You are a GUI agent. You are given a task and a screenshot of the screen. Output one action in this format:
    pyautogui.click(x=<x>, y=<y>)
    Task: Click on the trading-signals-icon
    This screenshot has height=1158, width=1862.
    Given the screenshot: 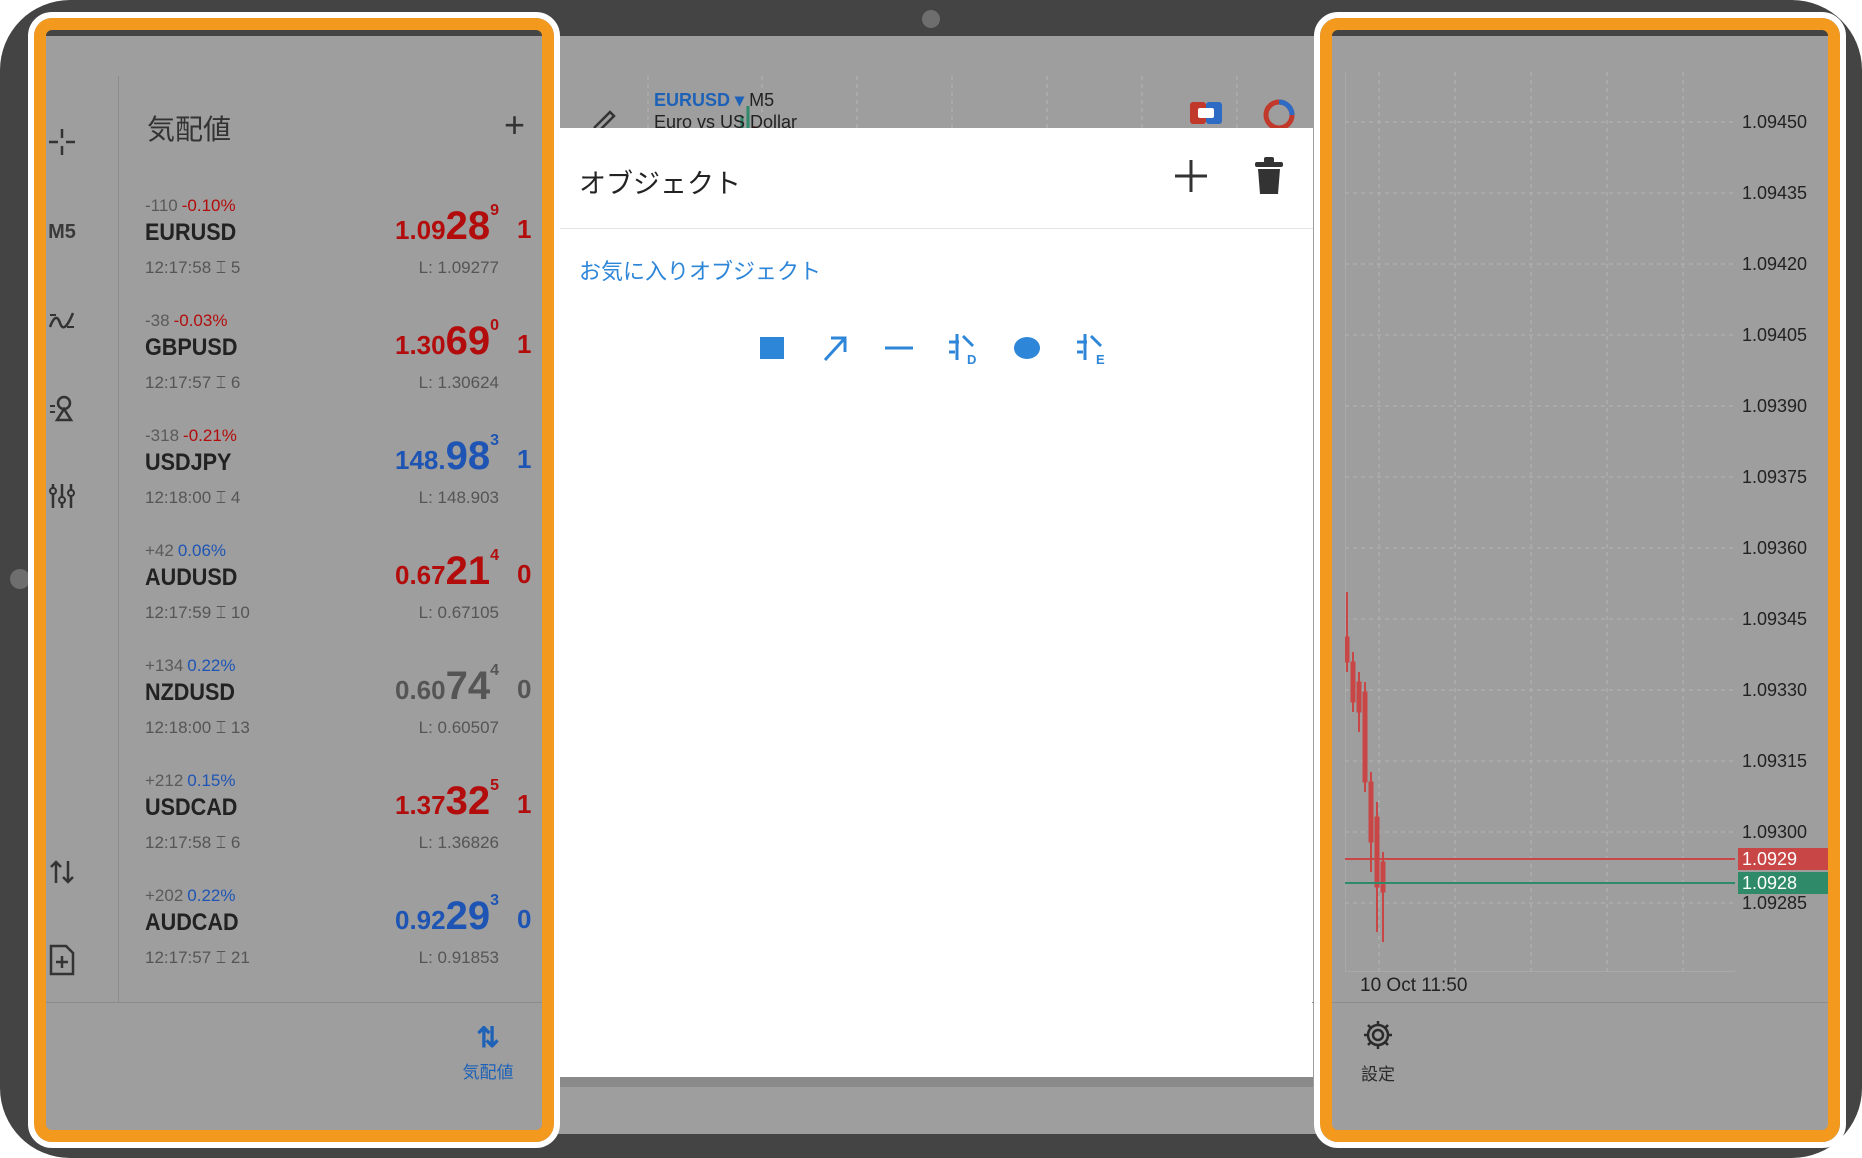 What is the action you would take?
    pyautogui.click(x=1279, y=115)
    